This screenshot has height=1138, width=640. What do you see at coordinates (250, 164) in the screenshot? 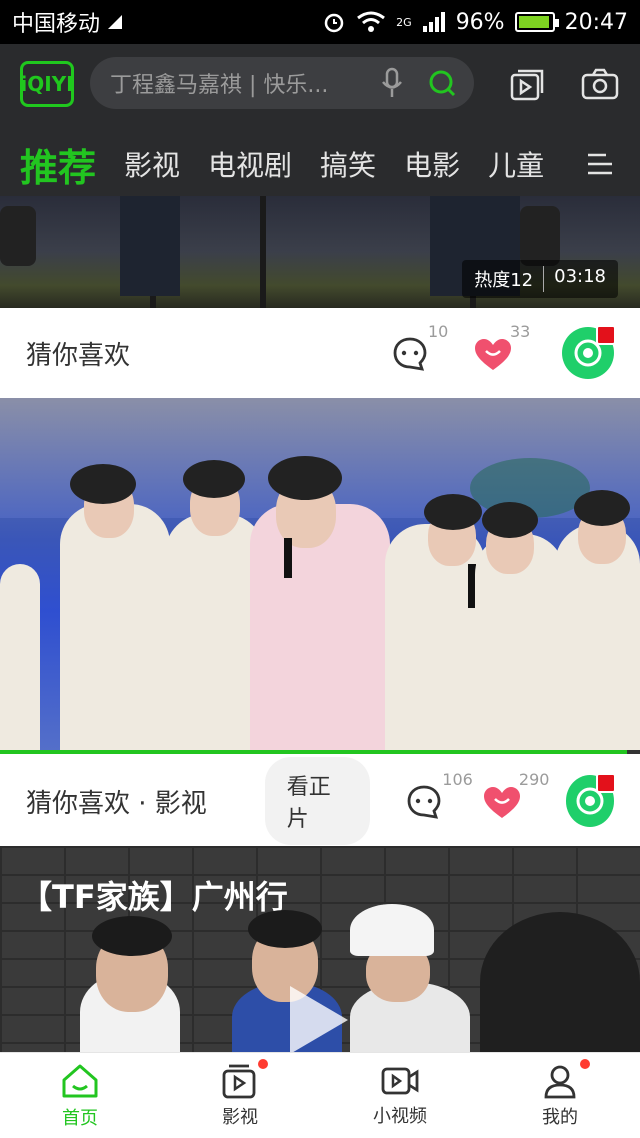
I see `tab-tv-series: 电视剧` at bounding box center [250, 164].